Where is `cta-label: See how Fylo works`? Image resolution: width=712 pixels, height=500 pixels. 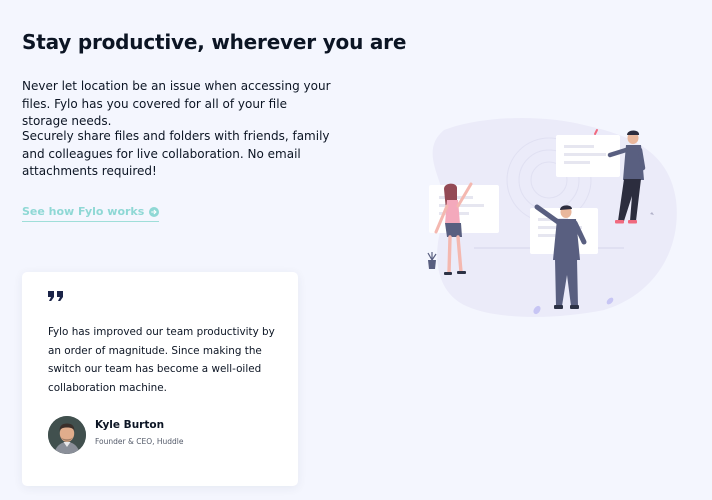 cta-label: See how Fylo works is located at coordinates (83, 211).